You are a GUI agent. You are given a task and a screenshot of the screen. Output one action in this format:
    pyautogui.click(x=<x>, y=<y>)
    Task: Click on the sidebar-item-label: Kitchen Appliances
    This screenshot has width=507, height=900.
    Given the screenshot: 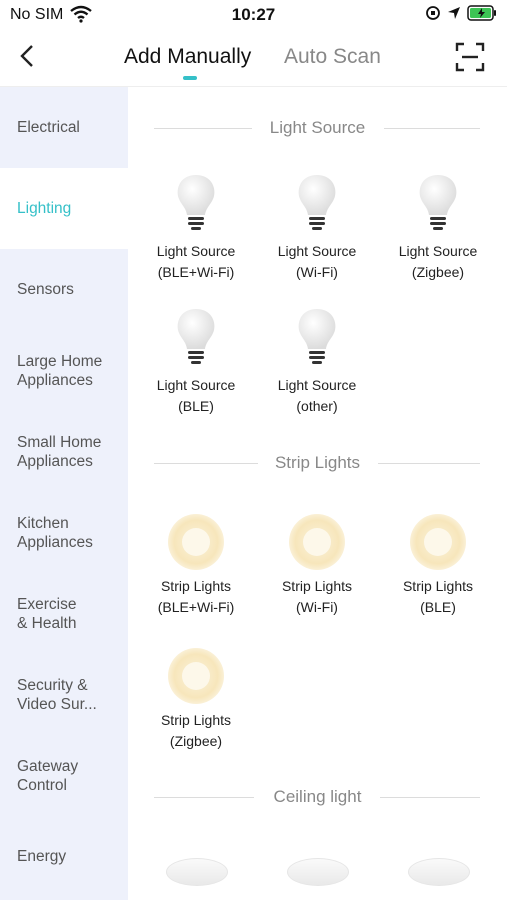 What is the action you would take?
    pyautogui.click(x=55, y=532)
    